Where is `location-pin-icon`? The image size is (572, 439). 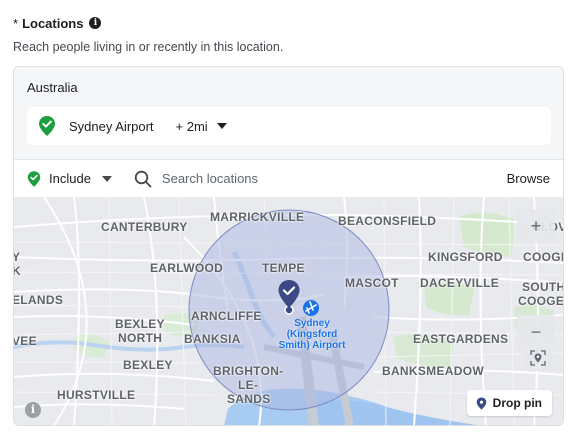
location-pin-icon is located at coordinates (47, 126).